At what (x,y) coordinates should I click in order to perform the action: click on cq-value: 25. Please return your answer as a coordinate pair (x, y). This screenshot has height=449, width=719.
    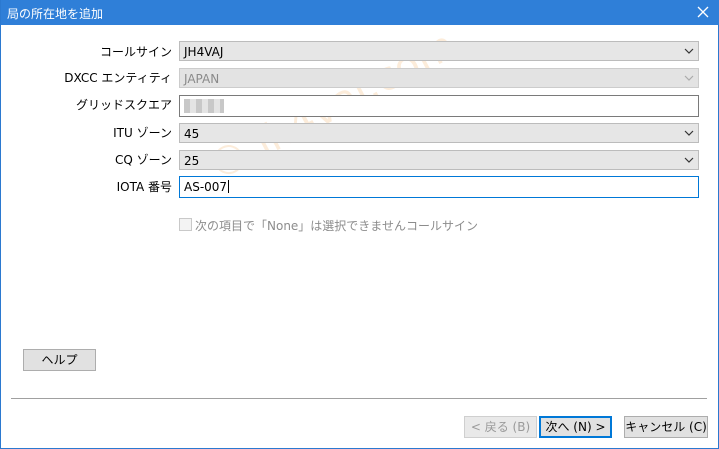
    Looking at the image, I should click on (192, 161).